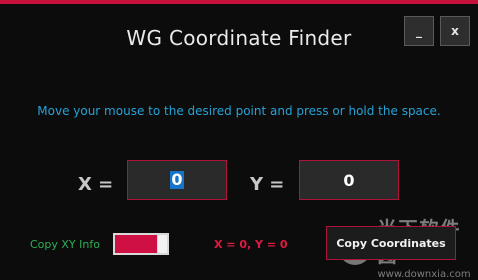 The height and width of the screenshot is (280, 478). I want to click on xy-status-text: X = 0, Y = 0, so click(251, 244).